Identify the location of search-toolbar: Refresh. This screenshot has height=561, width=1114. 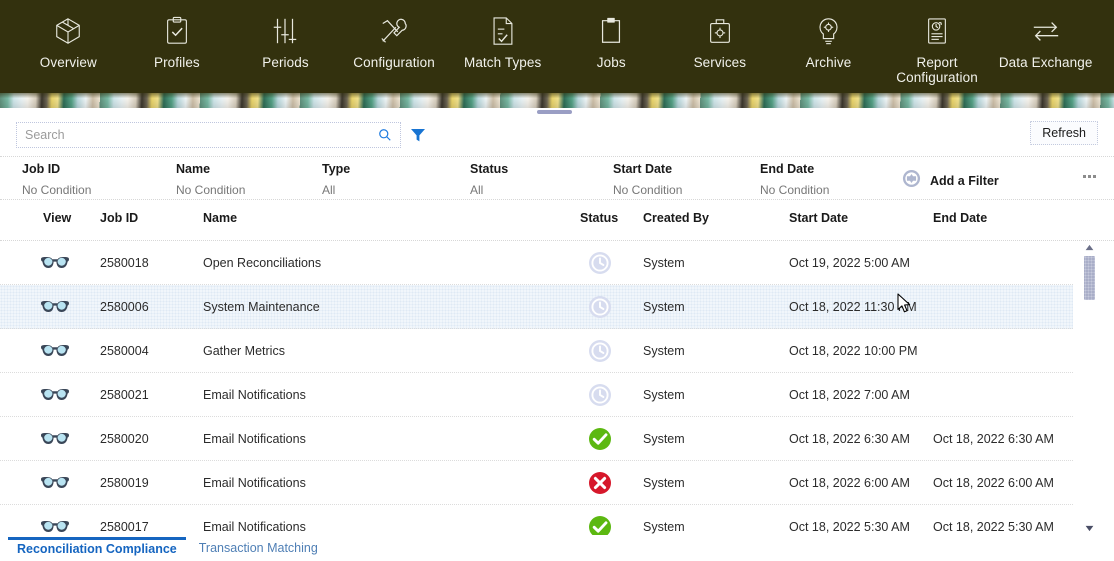
(557, 135).